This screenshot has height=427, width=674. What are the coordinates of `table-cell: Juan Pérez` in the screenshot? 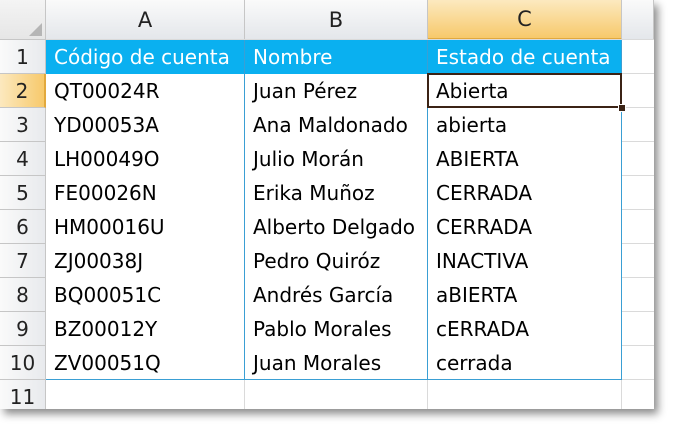 It's located at (336, 91).